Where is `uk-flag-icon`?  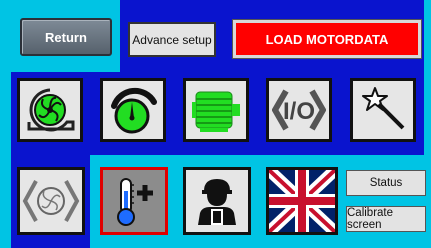 uk-flag-icon is located at coordinates (302, 201).